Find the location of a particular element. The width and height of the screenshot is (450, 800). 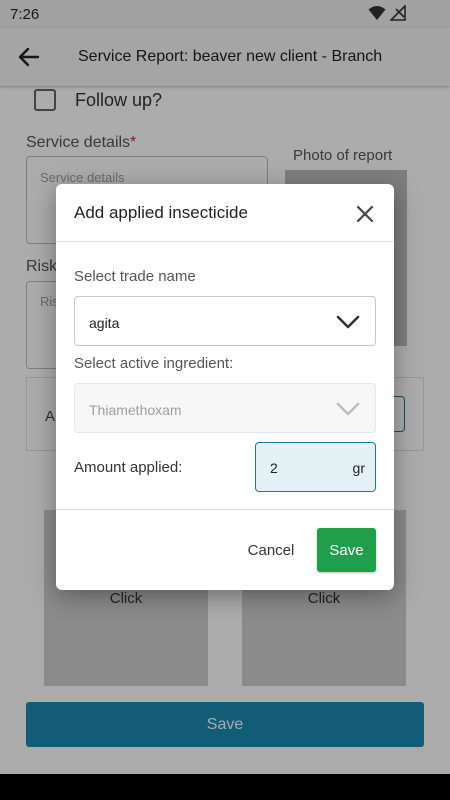

amount-unit: gr is located at coordinates (358, 468).